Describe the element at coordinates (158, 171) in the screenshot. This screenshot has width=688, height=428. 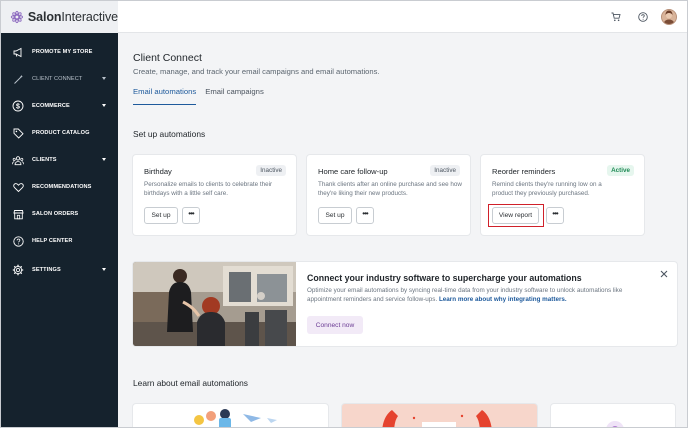
I see `card-title: Birthday` at that location.